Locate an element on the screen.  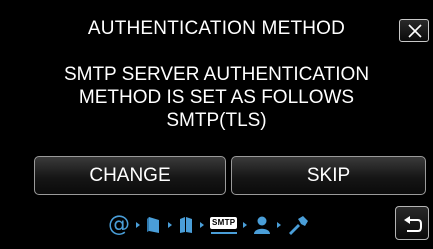
message-line: METHOD IS SET AS FOLLOWS is located at coordinates (216, 97).